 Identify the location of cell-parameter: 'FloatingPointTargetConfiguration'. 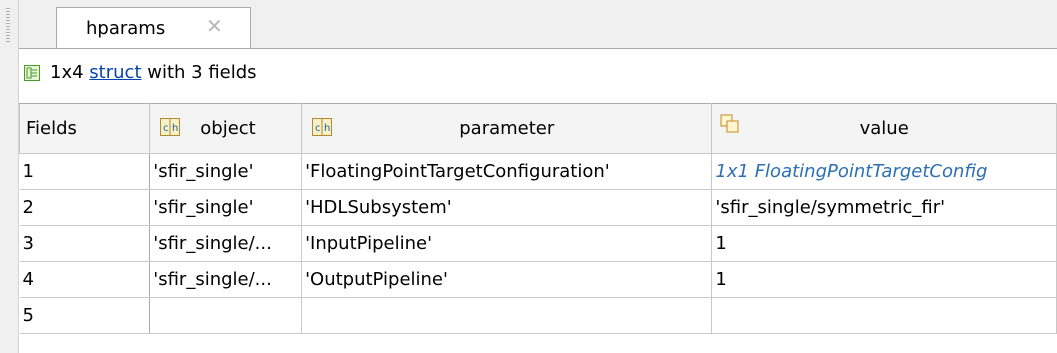
(507, 171).